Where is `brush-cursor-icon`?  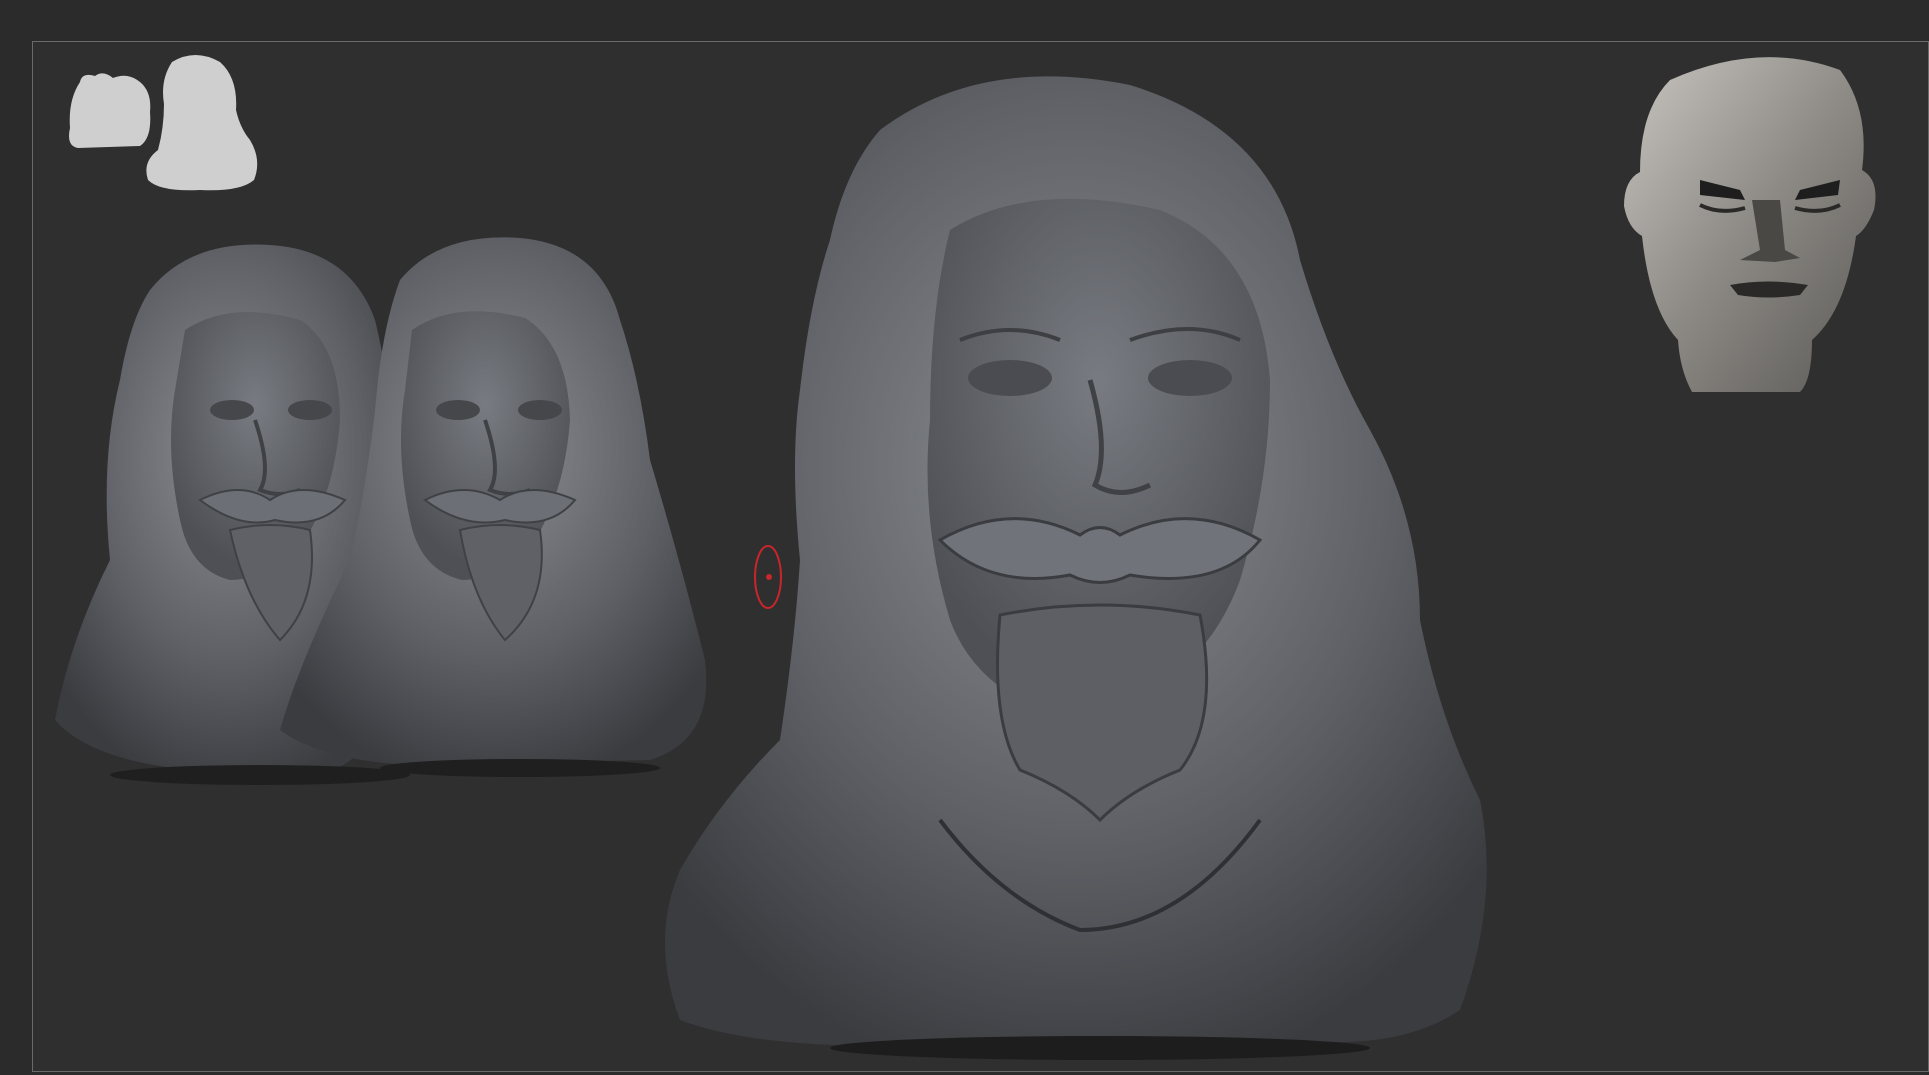 brush-cursor-icon is located at coordinates (768, 577).